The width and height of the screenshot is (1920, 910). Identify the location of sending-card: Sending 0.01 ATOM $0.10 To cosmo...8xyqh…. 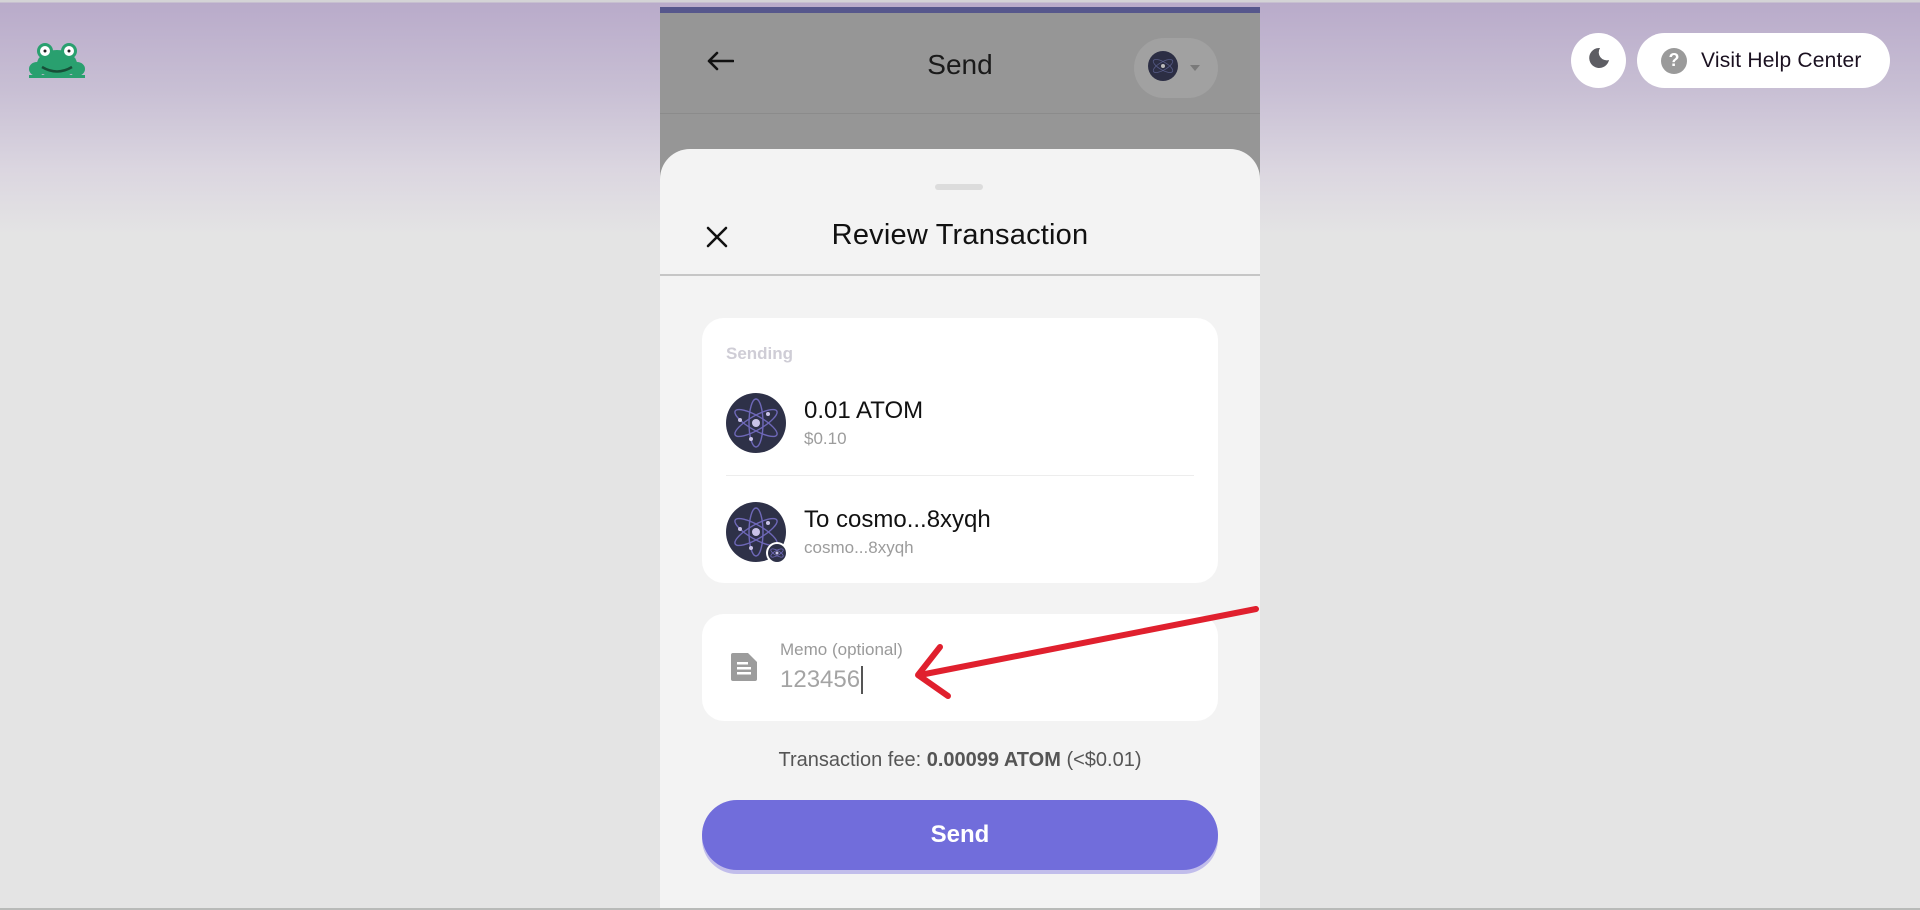
(960, 450).